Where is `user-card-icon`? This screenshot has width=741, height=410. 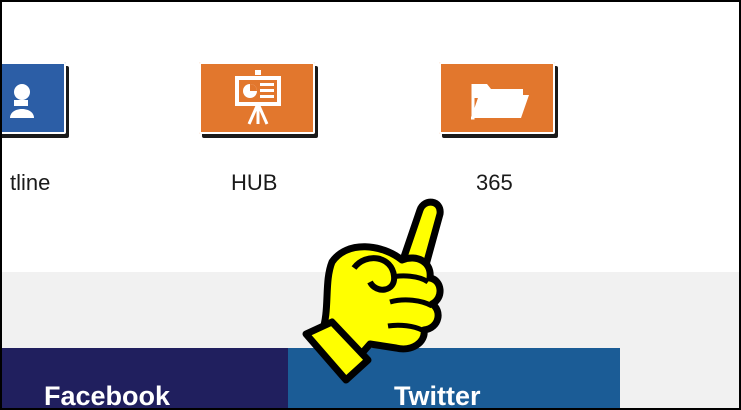
user-card-icon is located at coordinates (22, 101).